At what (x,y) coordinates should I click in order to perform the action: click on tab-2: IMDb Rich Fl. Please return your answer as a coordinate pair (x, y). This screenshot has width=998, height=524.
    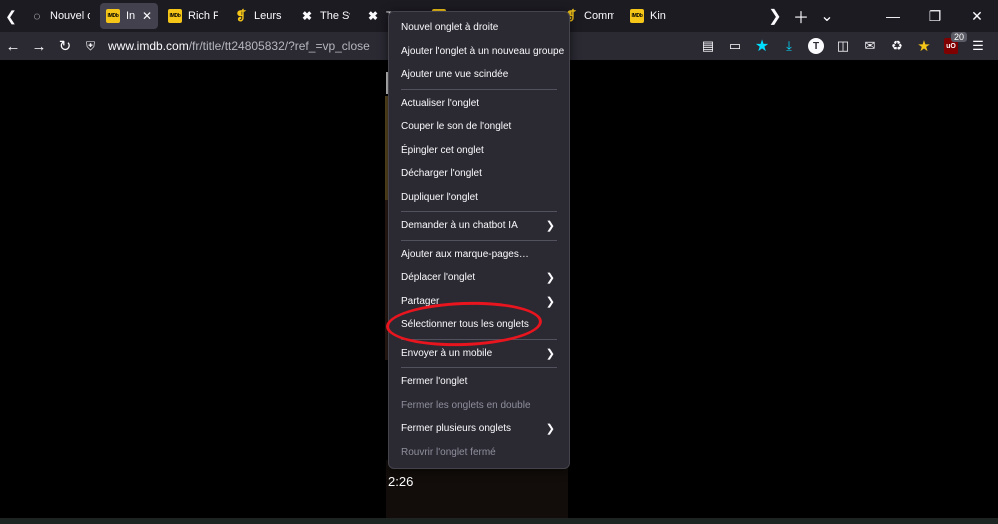
    Looking at the image, I should click on (193, 16).